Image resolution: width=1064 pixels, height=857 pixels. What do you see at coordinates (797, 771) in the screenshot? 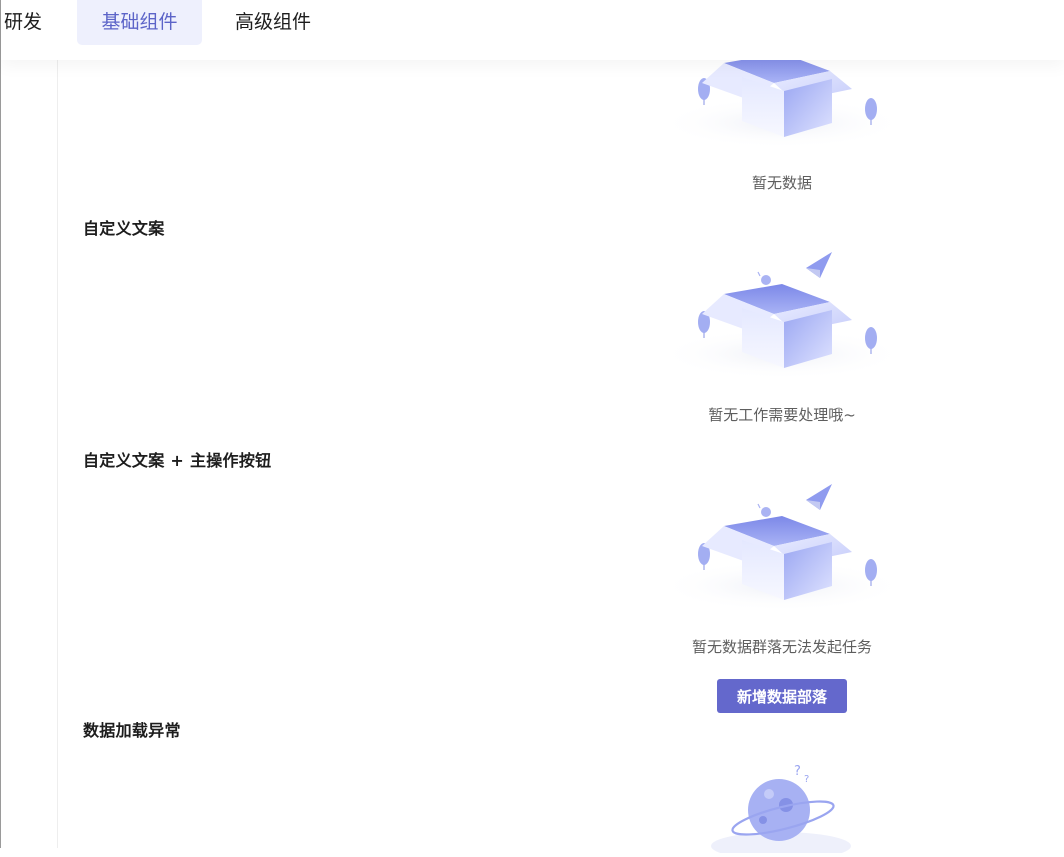
I see `question-mark-icon: ?` at bounding box center [797, 771].